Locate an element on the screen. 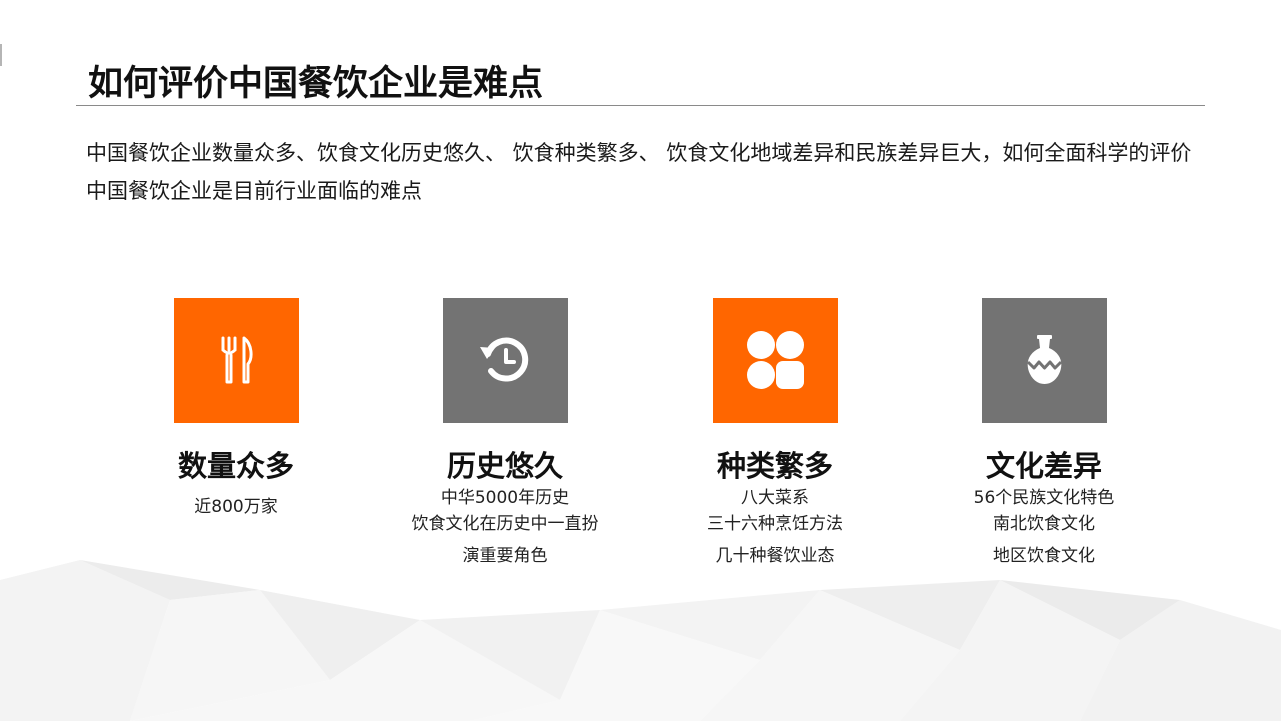  card-tile-quantity is located at coordinates (236, 360).